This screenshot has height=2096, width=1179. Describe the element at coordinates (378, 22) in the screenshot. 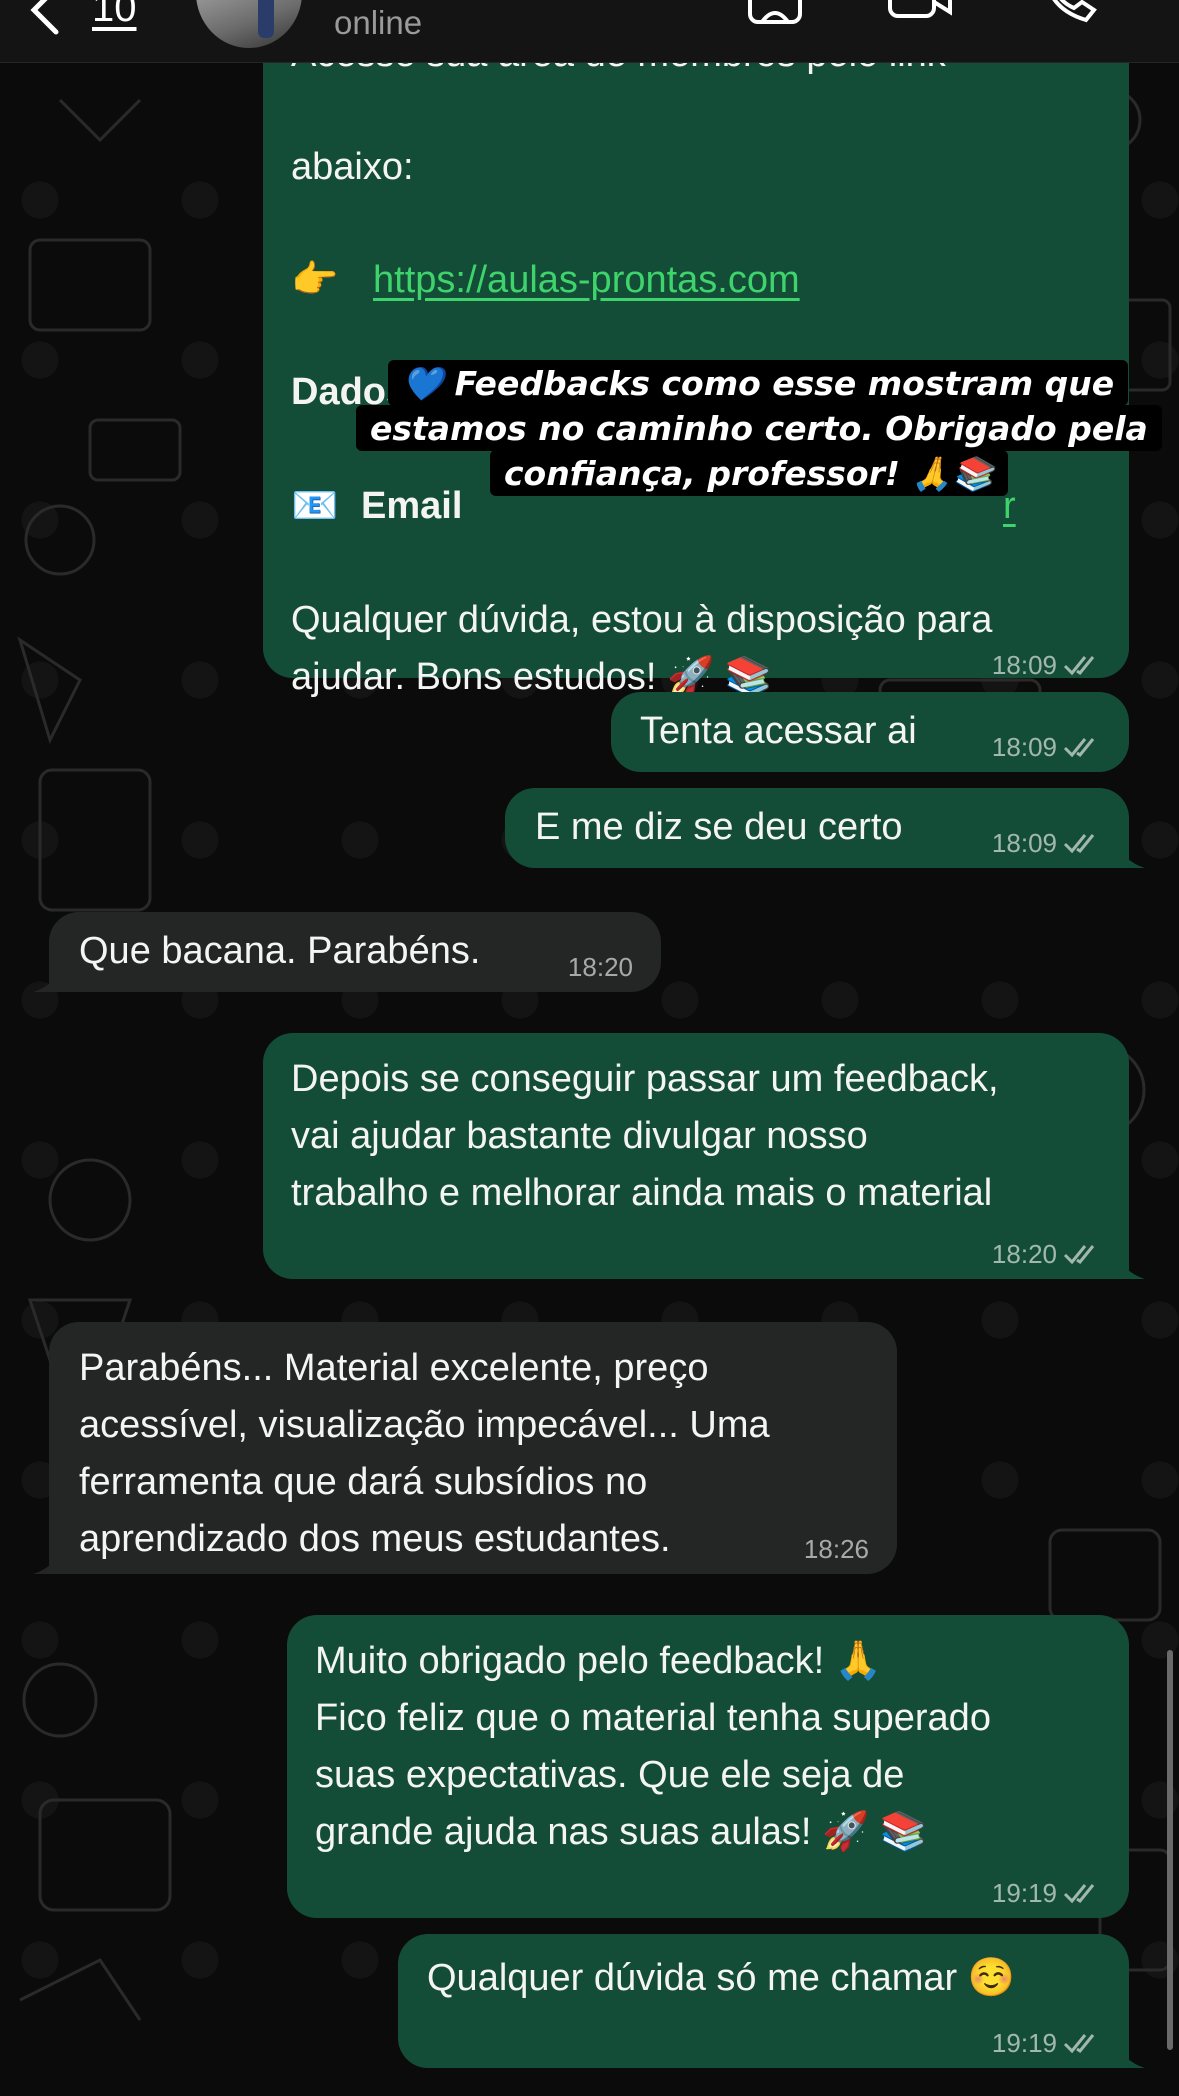

I see `contact-status: online` at that location.